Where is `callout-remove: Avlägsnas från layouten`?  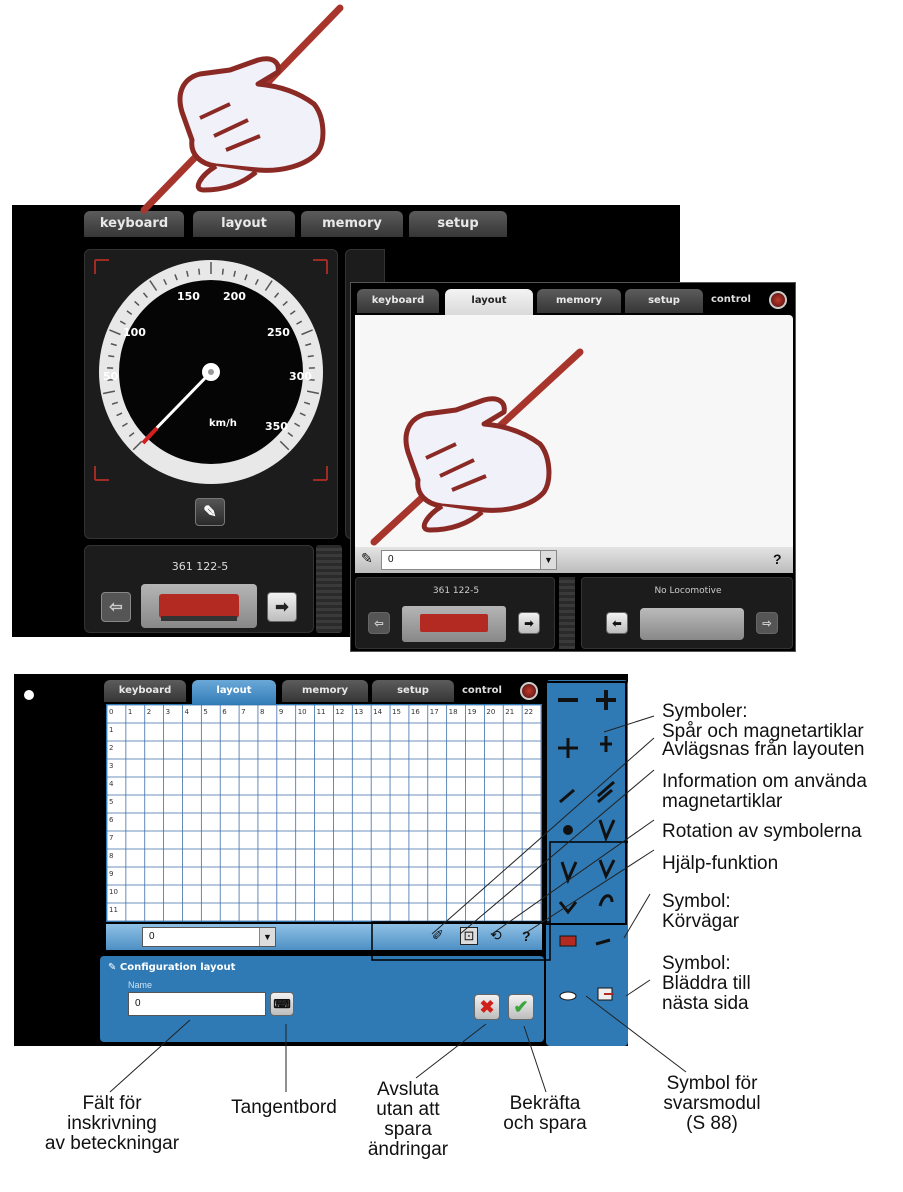 callout-remove: Avlägsnas från layouten is located at coordinates (763, 749).